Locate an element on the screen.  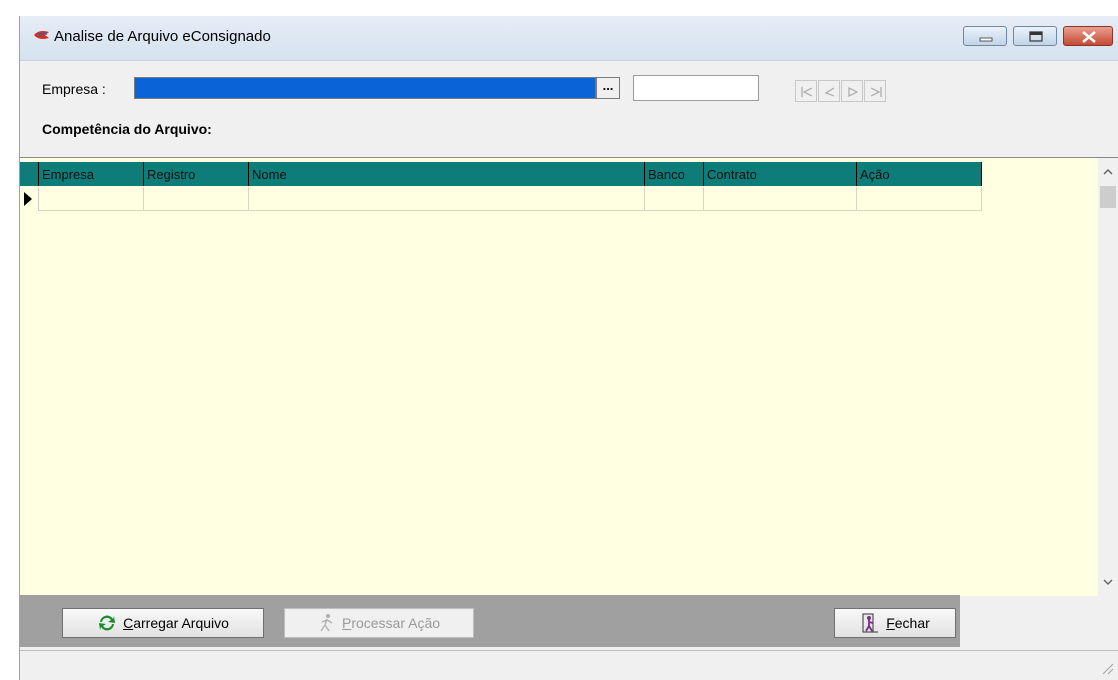
fechar-label: Fechar is located at coordinates (908, 623).